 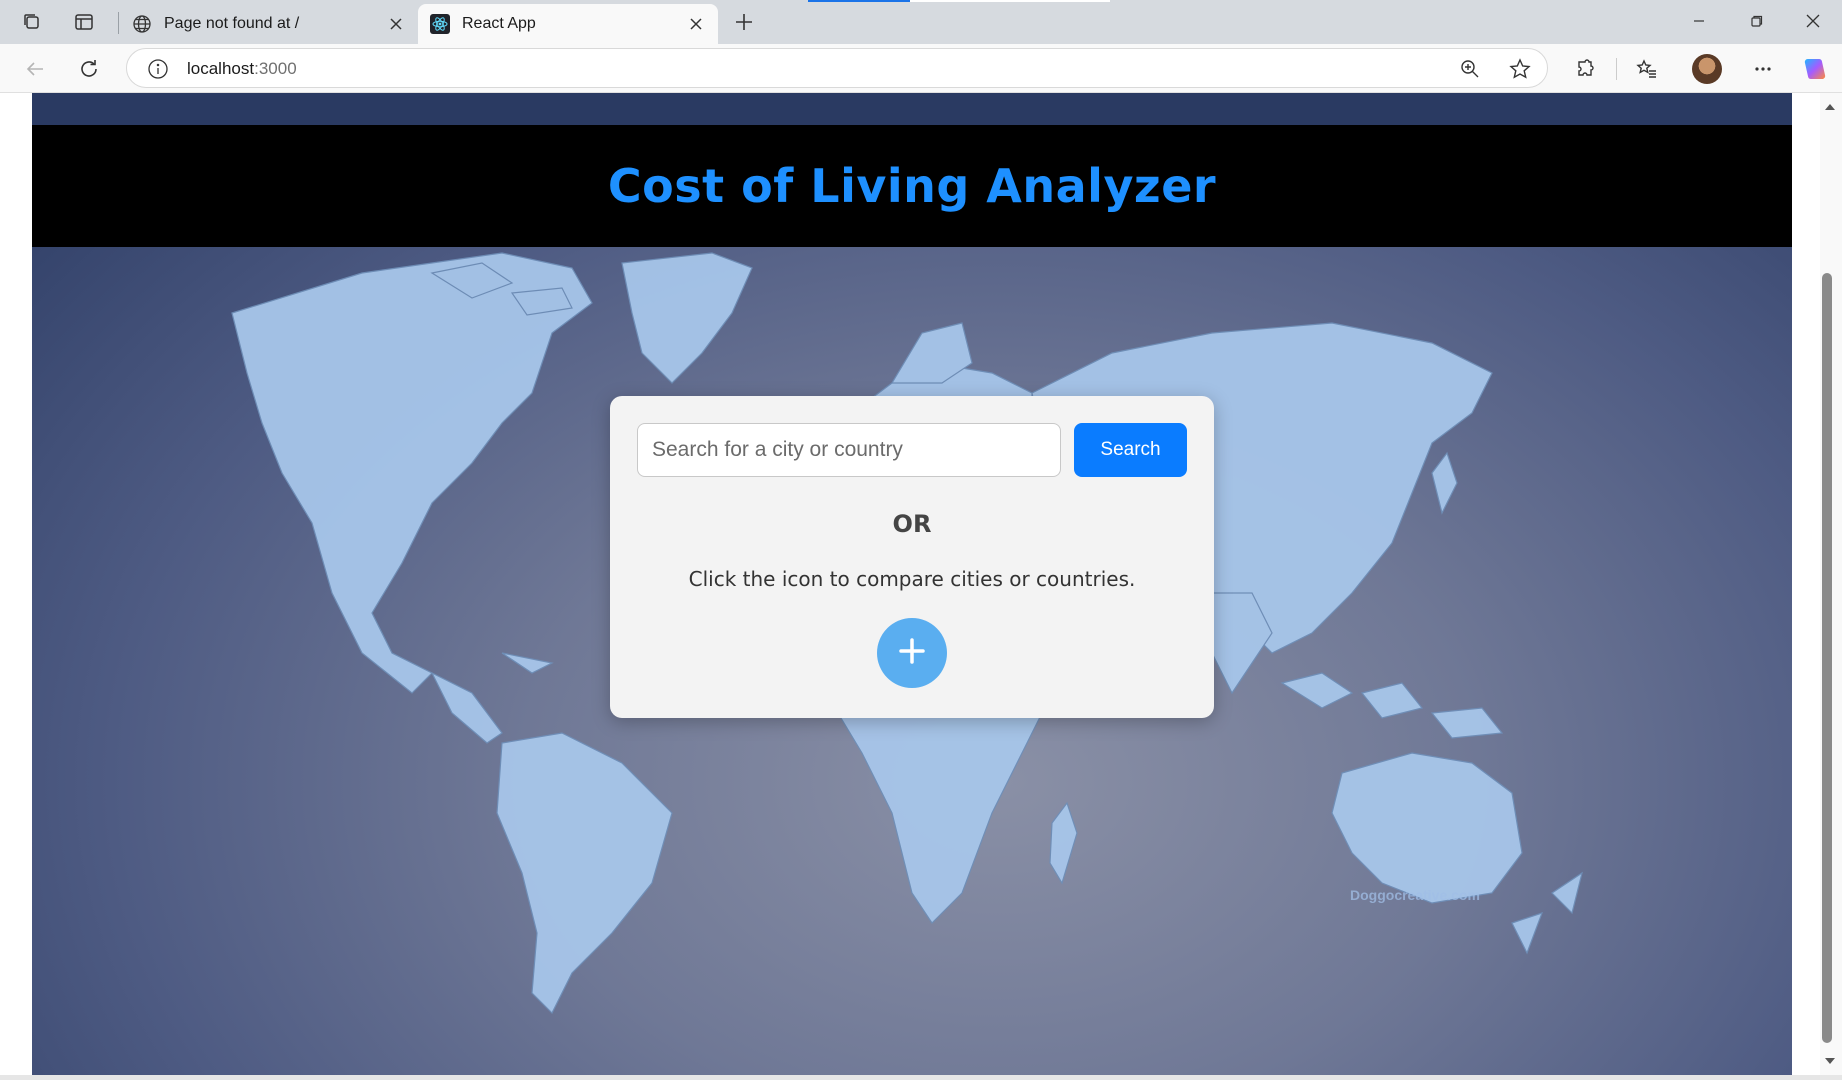 I want to click on window-bottom-edge, so click(x=921, y=1077).